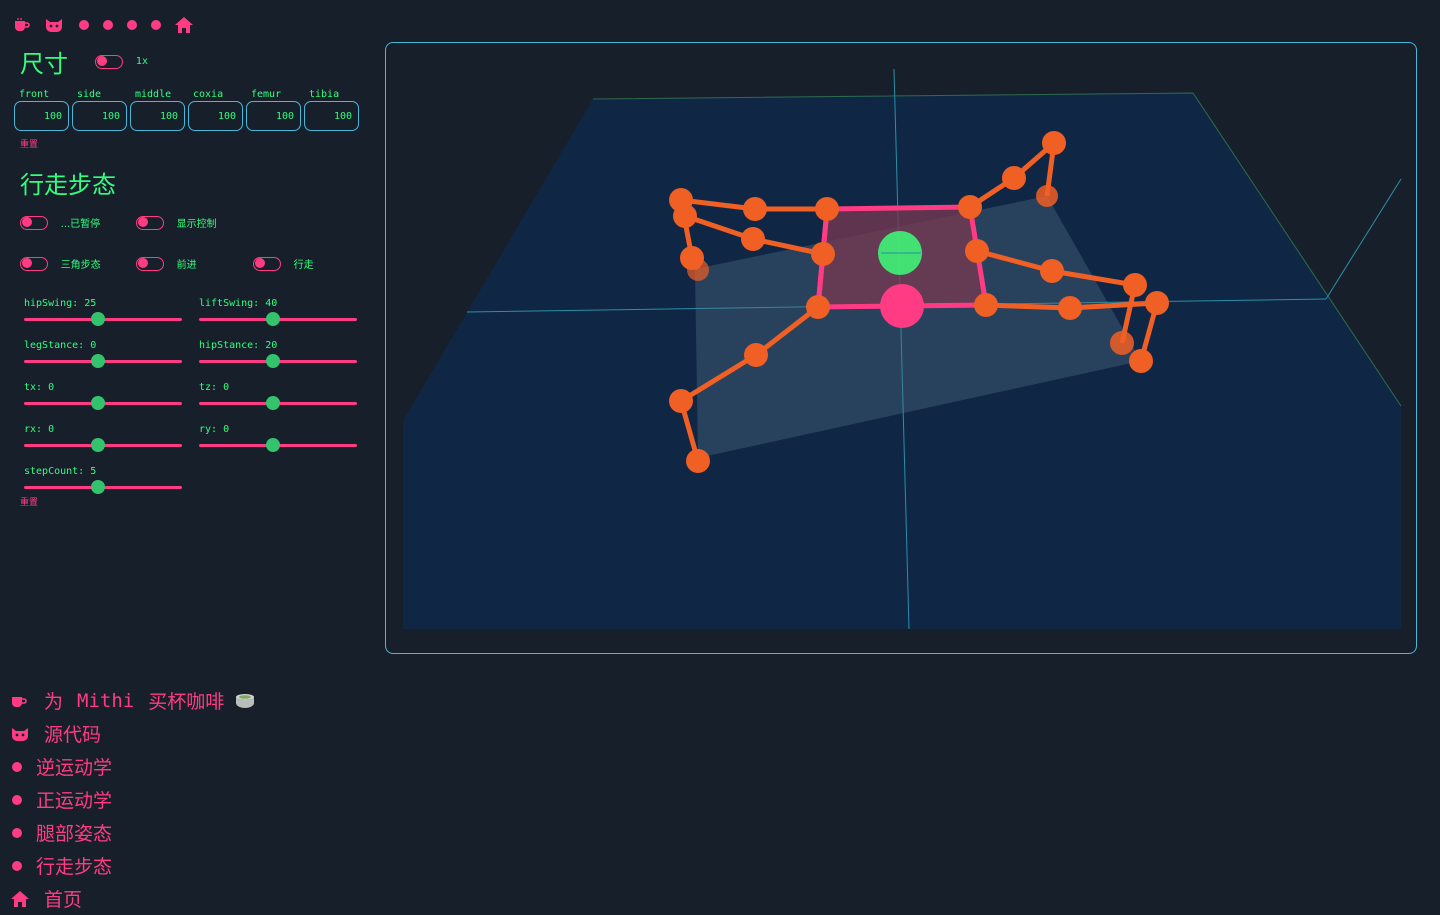  Describe the element at coordinates (150, 263) in the screenshot. I see `forward-toggle` at that location.